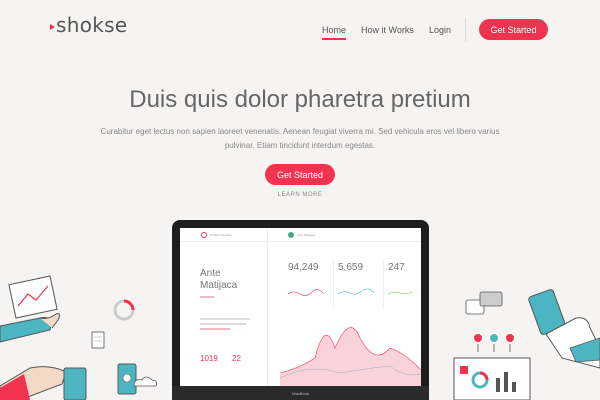 The image size is (600, 400). Describe the element at coordinates (98, 340) in the screenshot. I see `document-icon` at that location.